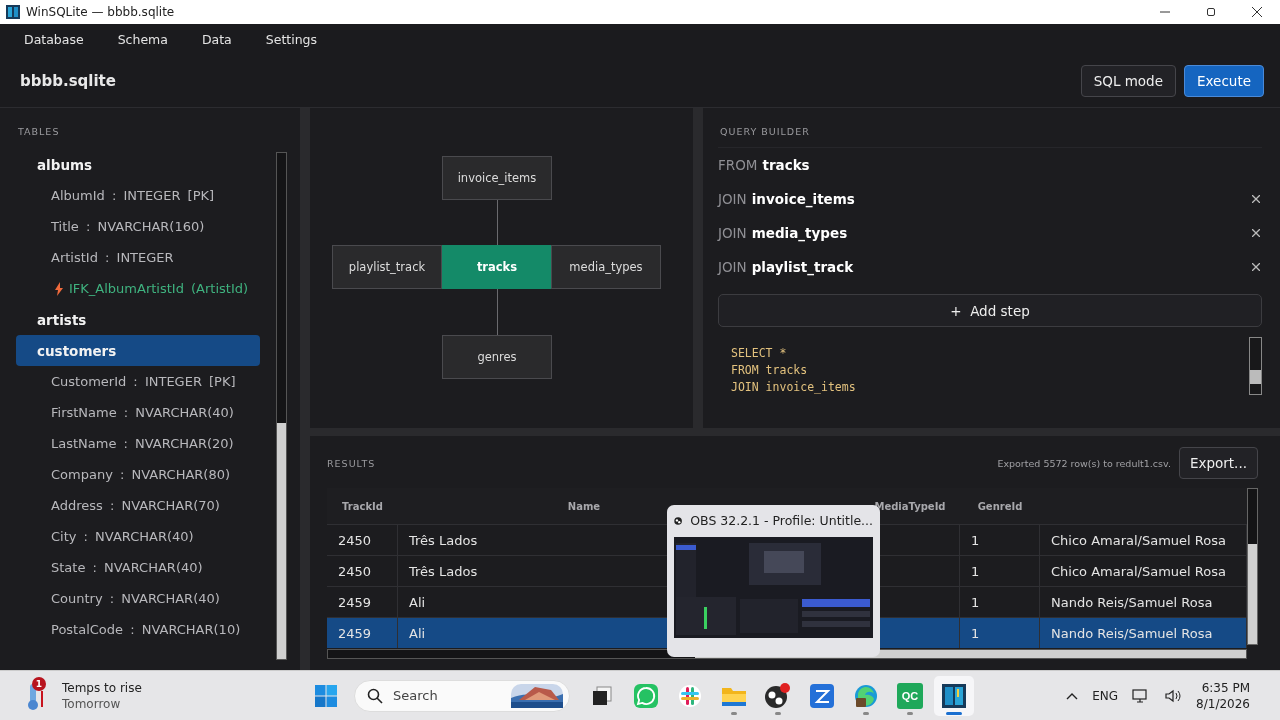 This screenshot has width=1280, height=720. I want to click on search-field: Search, so click(451, 695).